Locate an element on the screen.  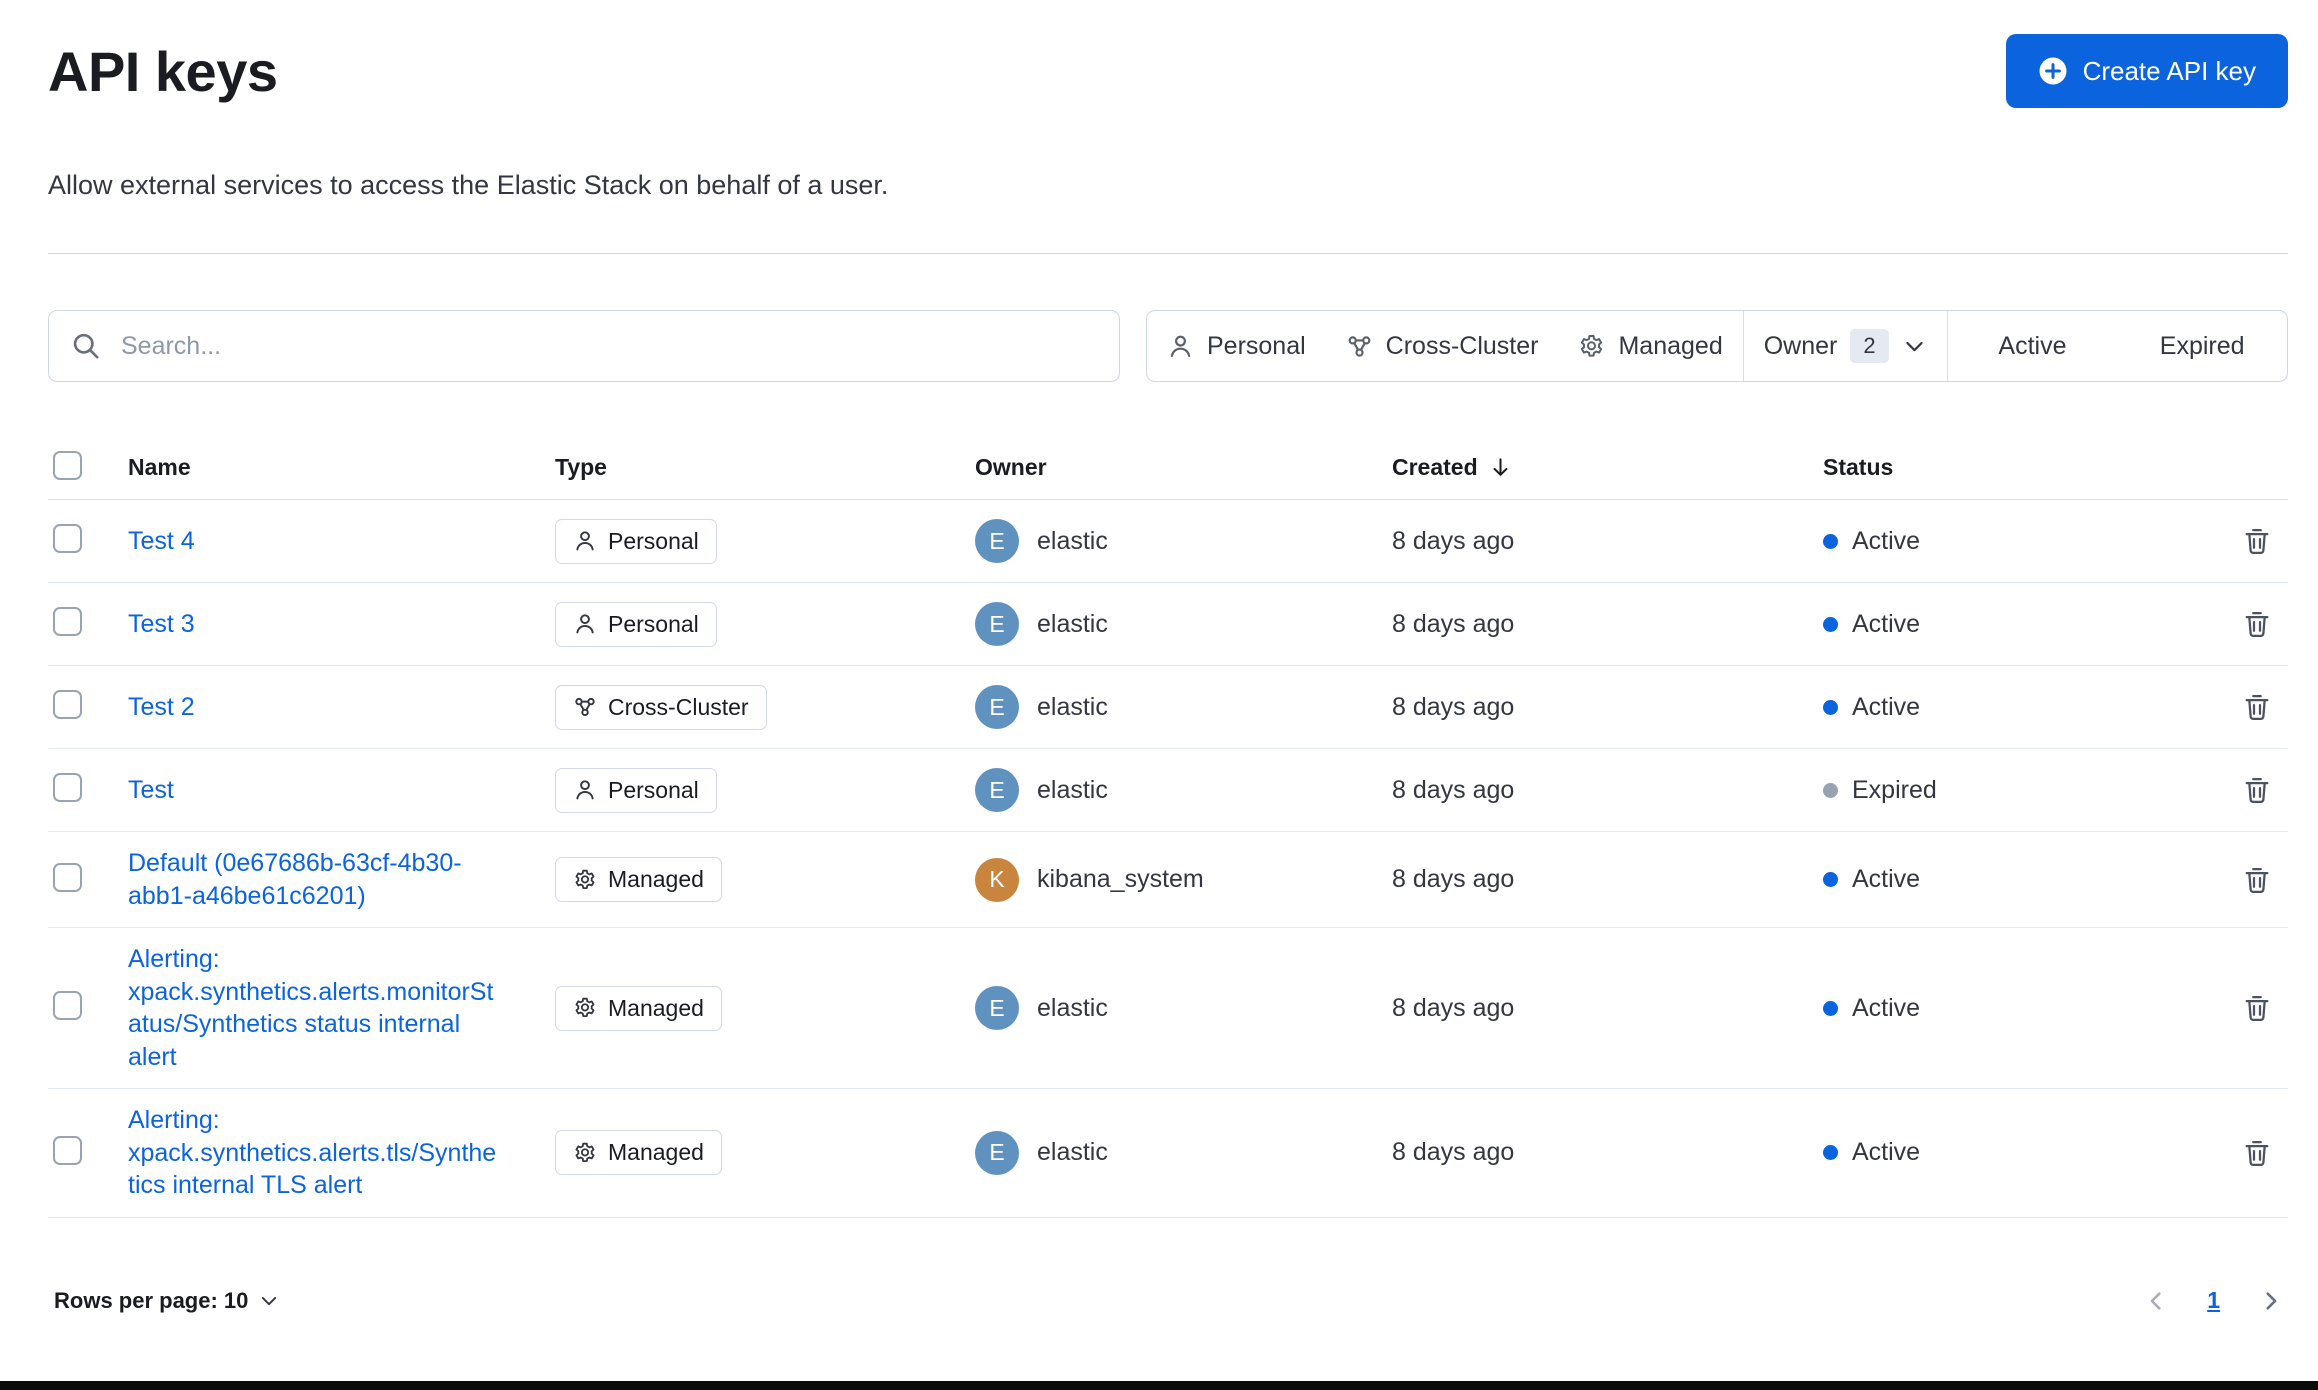
plus-in-circle-icon is located at coordinates (2053, 71).